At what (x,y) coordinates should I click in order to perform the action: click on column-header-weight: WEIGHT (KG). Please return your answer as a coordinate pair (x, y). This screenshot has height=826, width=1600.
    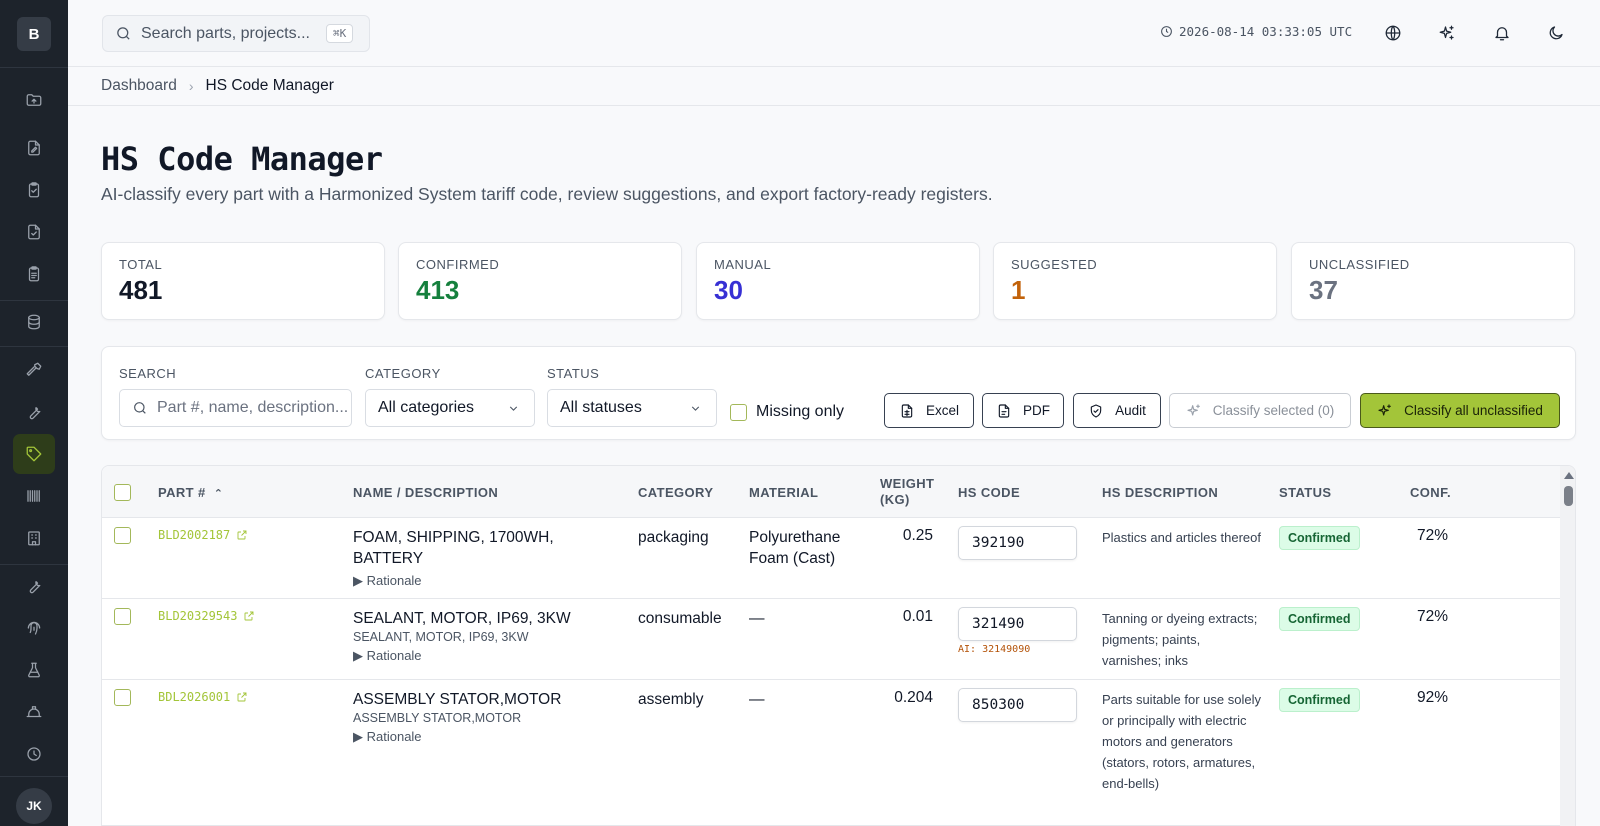
    Looking at the image, I should click on (907, 492).